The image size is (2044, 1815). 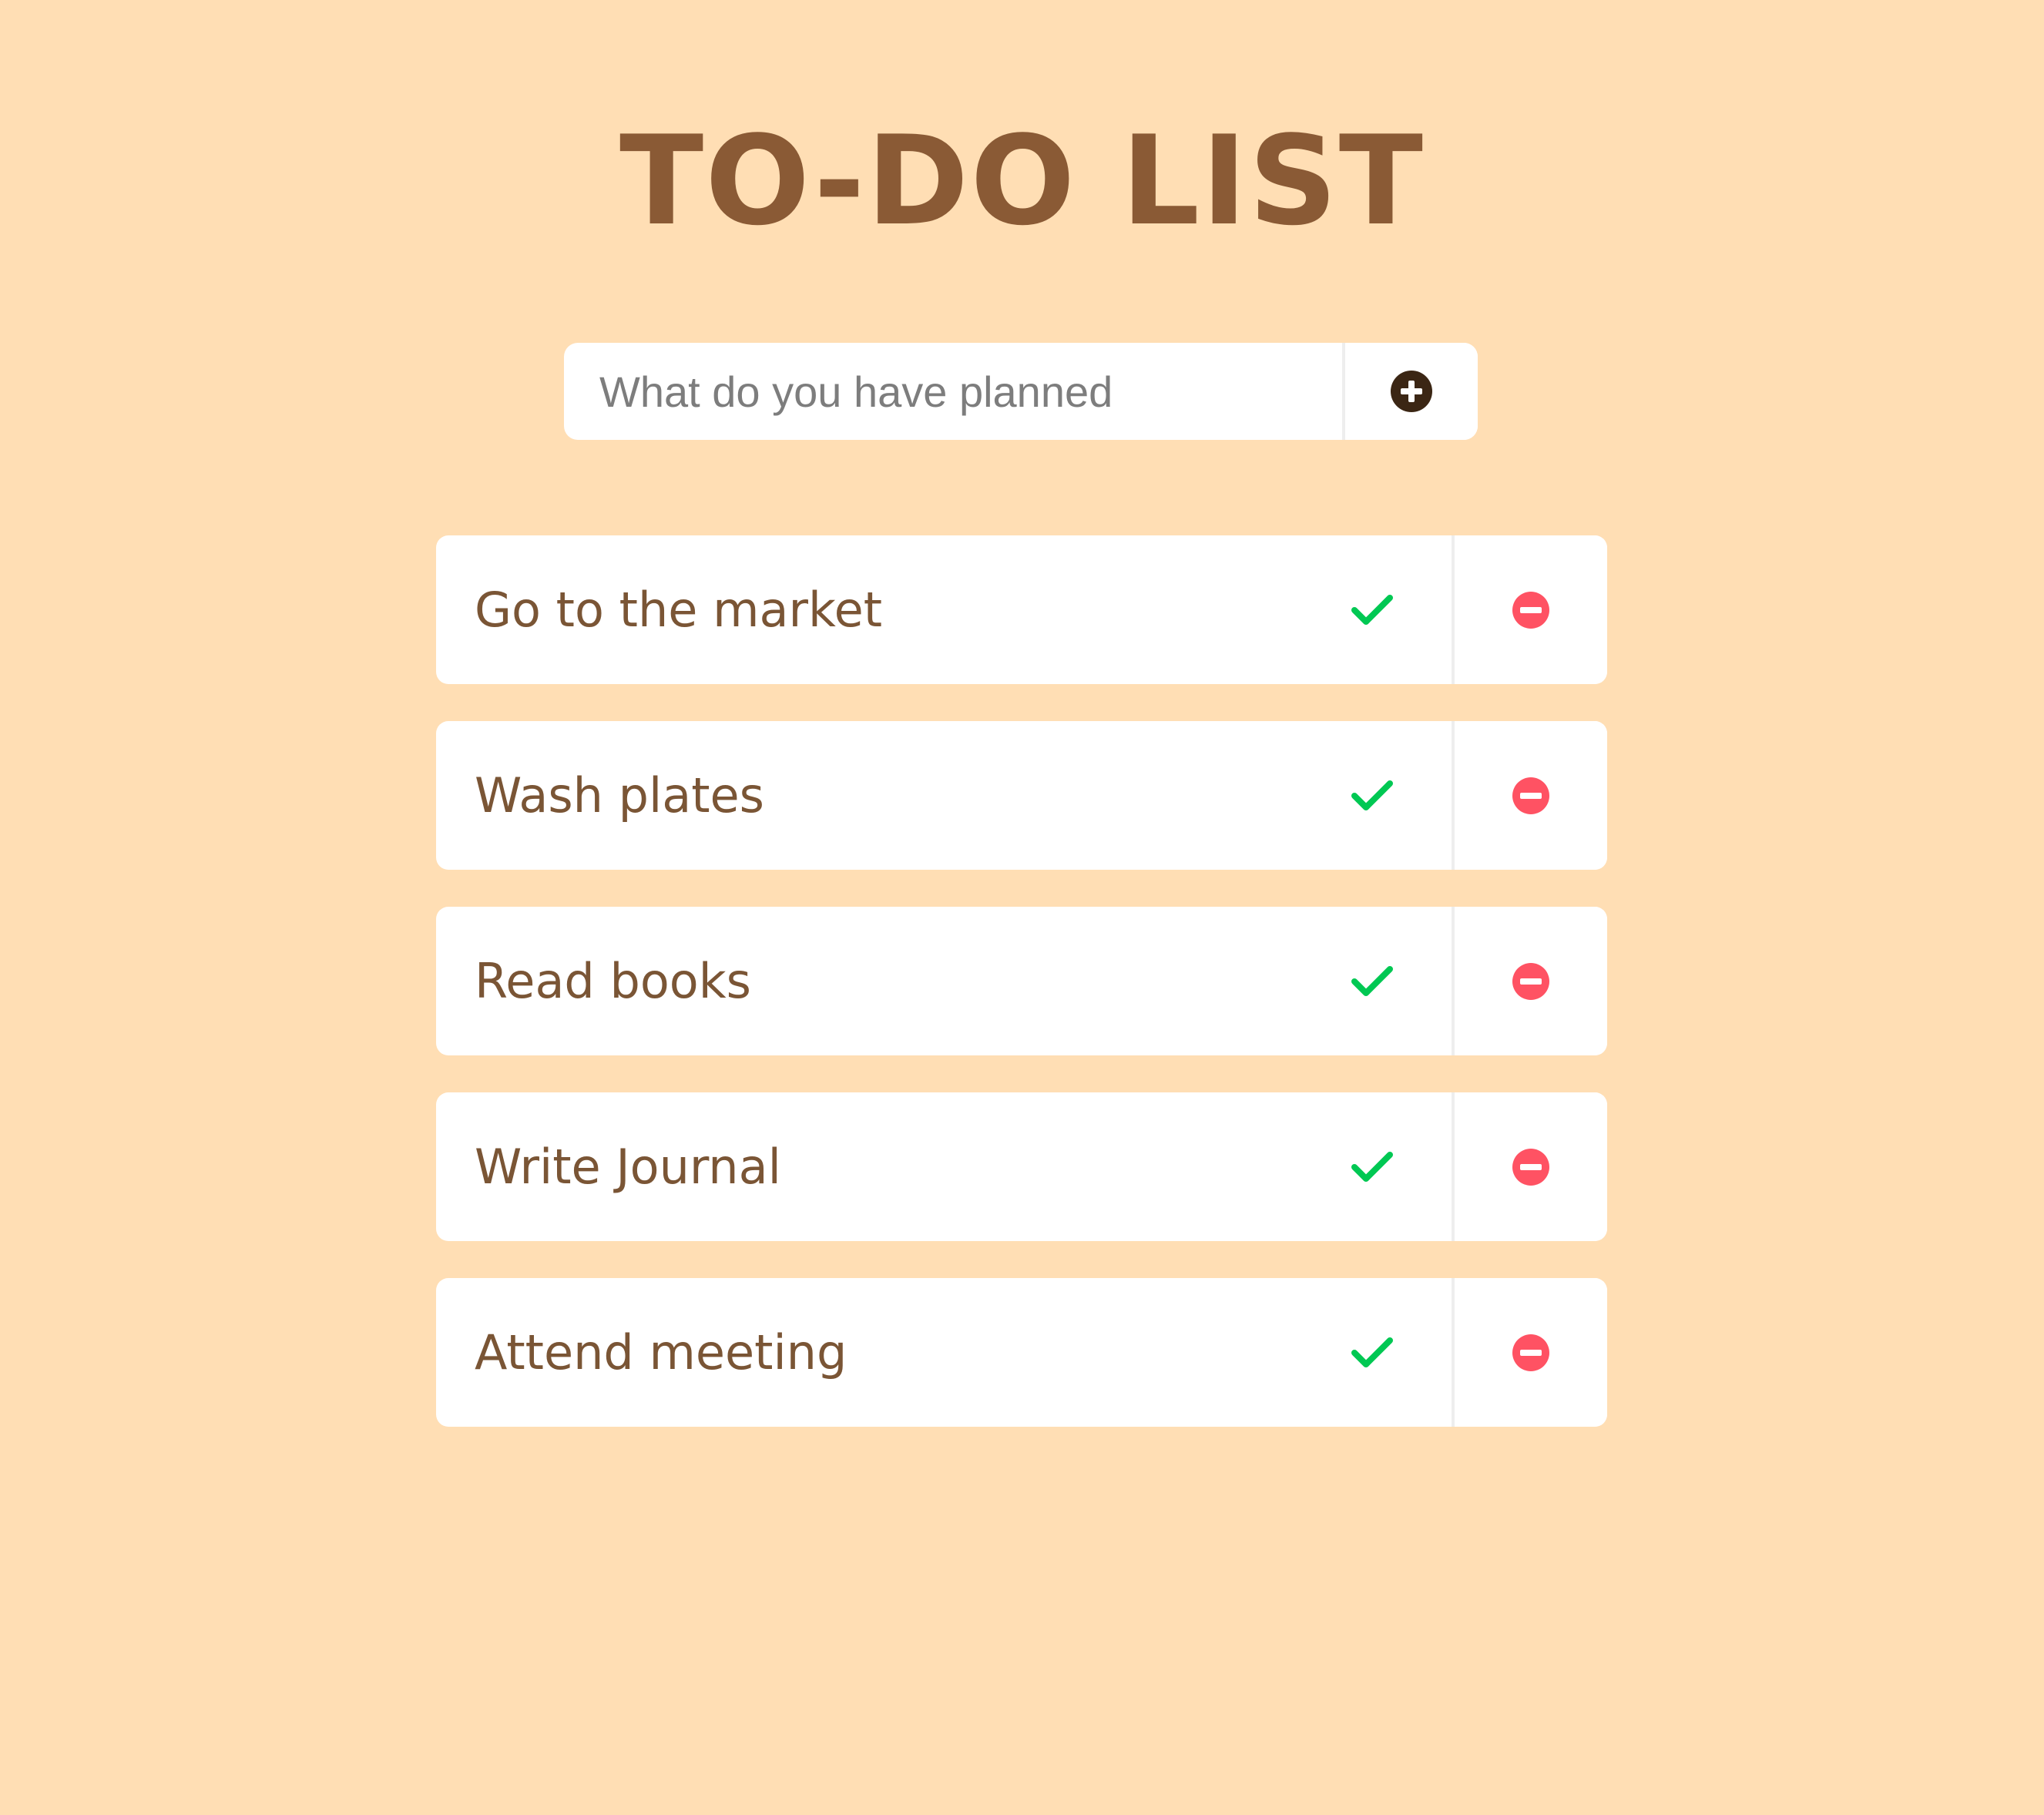 What do you see at coordinates (1021, 1166) in the screenshot?
I see `todo-item: Write Journal` at bounding box center [1021, 1166].